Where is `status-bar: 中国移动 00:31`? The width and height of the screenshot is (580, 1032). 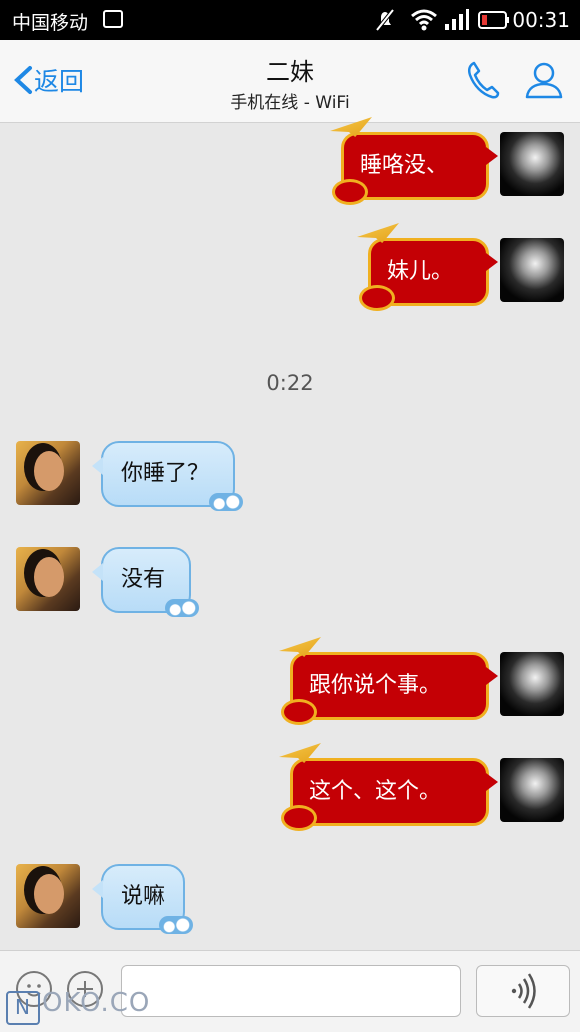
status-bar: 中国移动 00:31 is located at coordinates (290, 20).